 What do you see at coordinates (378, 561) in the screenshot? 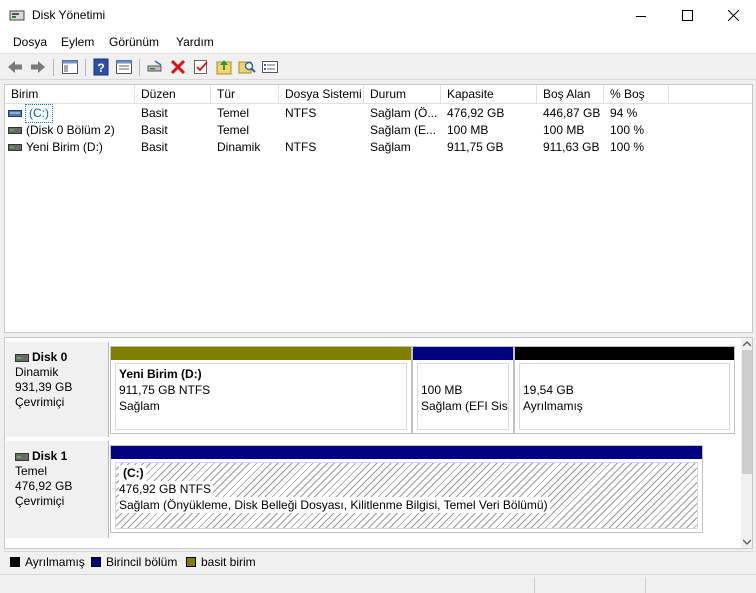
I see `legend: Ayrılmamış Birincil bölüm basit birim` at bounding box center [378, 561].